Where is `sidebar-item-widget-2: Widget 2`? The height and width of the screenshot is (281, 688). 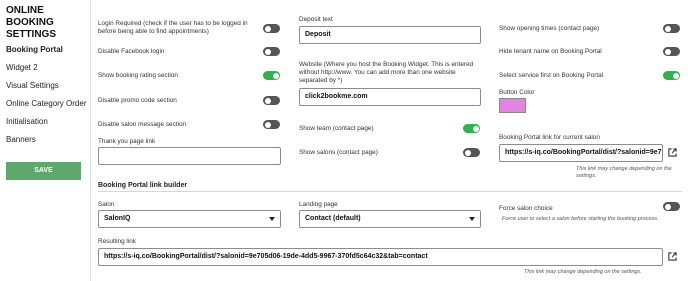 sidebar-item-widget-2: Widget 2 is located at coordinates (22, 67).